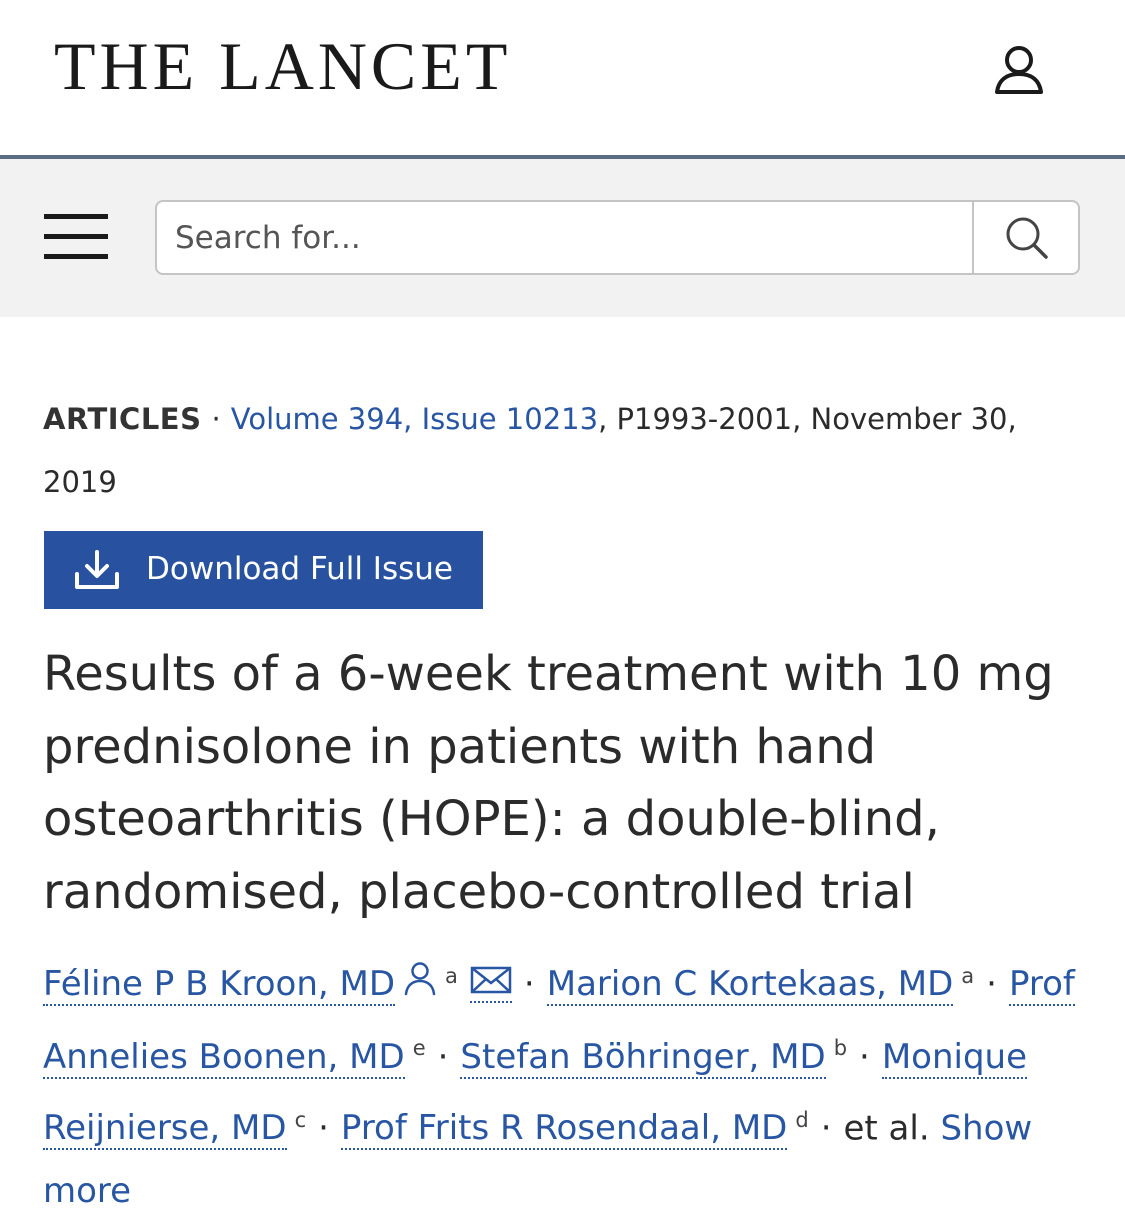 This screenshot has width=1125, height=1223. What do you see at coordinates (219, 985) in the screenshot?
I see `author-link: Féline P B Kroon, MD` at bounding box center [219, 985].